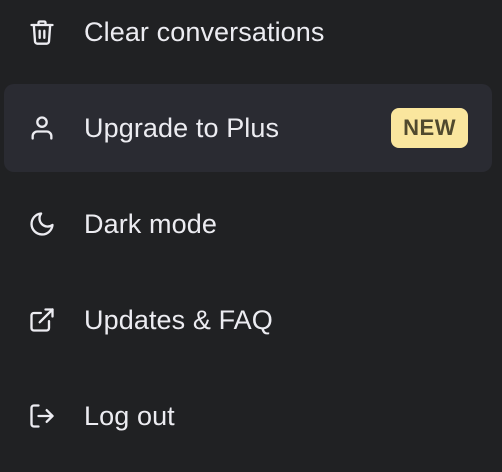 The image size is (502, 472). Describe the element at coordinates (42, 224) in the screenshot. I see `moon-icon` at that location.